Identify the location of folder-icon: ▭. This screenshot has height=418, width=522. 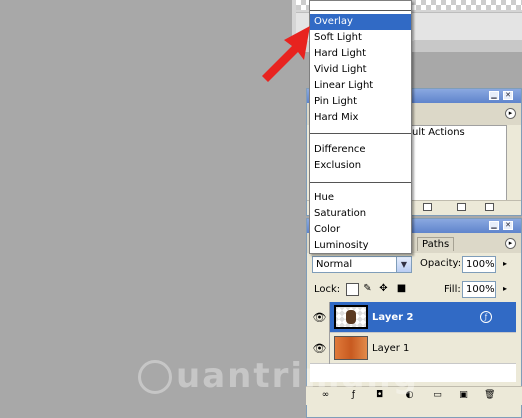
(437, 395).